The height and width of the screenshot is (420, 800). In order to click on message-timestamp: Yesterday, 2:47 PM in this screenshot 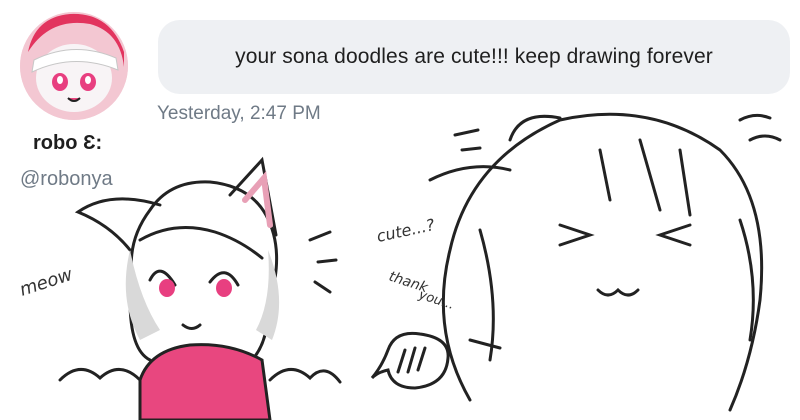, I will do `click(239, 113)`.